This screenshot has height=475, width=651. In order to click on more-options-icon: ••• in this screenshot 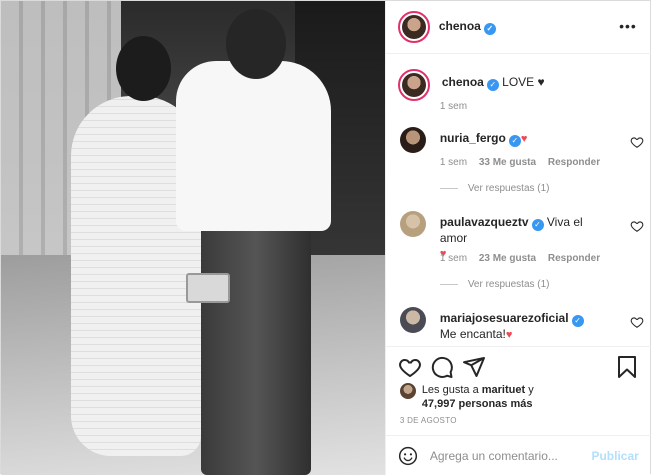, I will do `click(628, 26)`.